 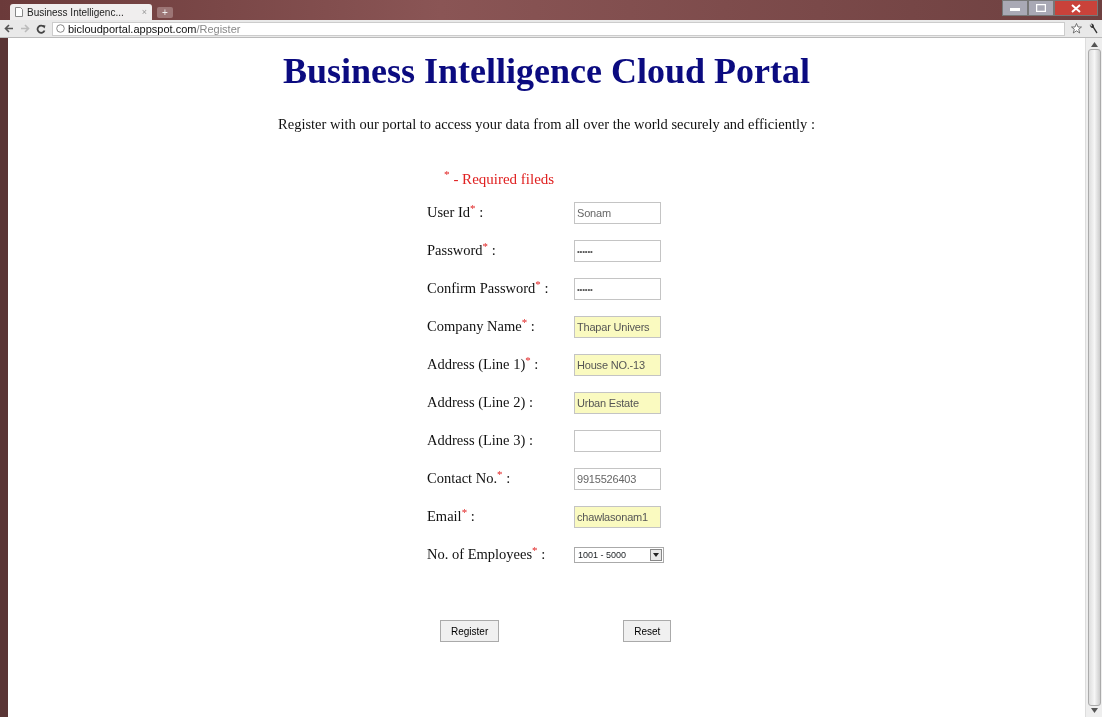 I want to click on form-button: Reset, so click(x=647, y=631).